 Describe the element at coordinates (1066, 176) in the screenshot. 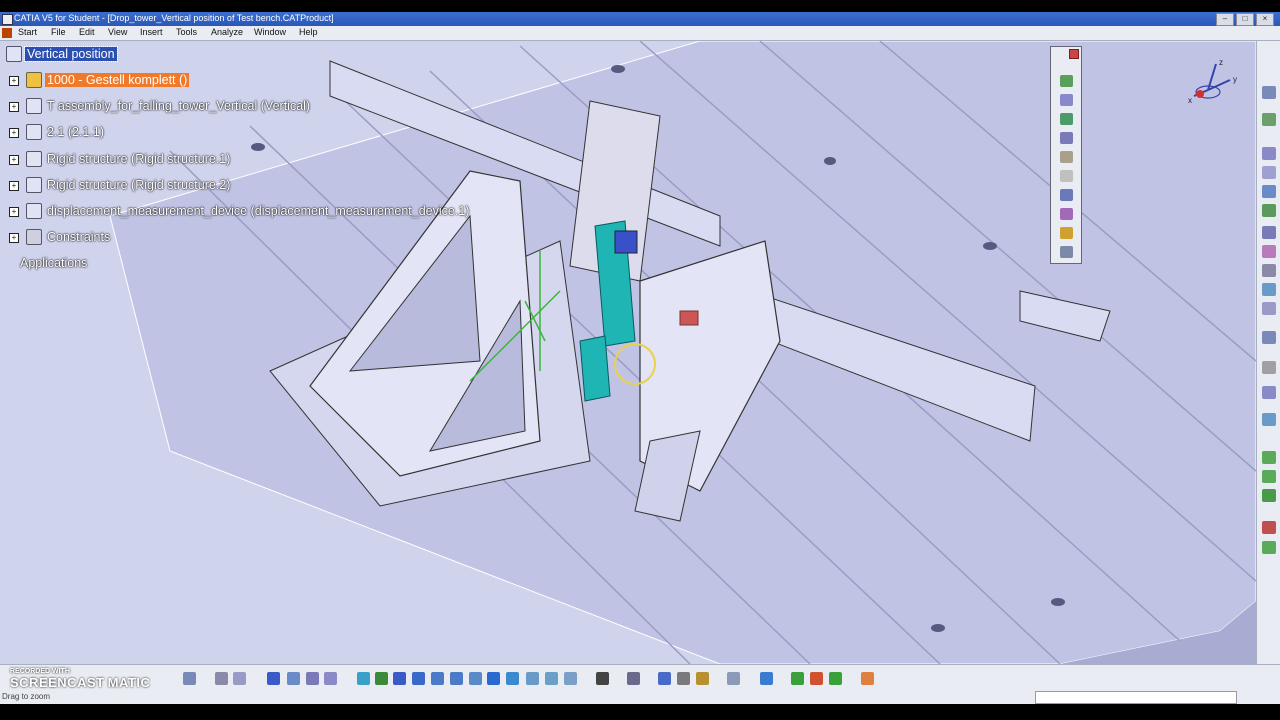

I see `fix-together-icon` at that location.